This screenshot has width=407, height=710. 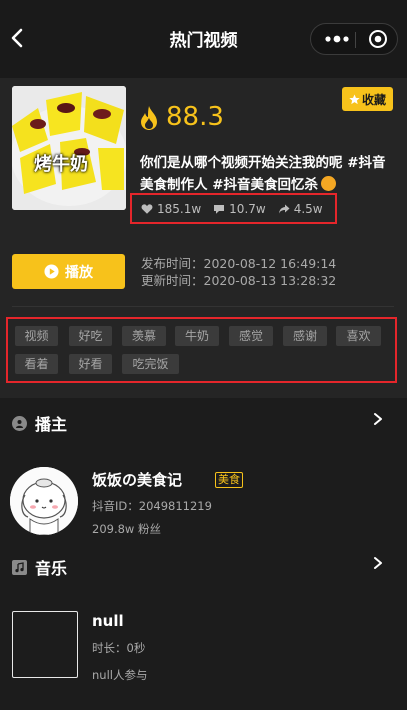 I want to click on comments-count: 10.7w, so click(x=247, y=208).